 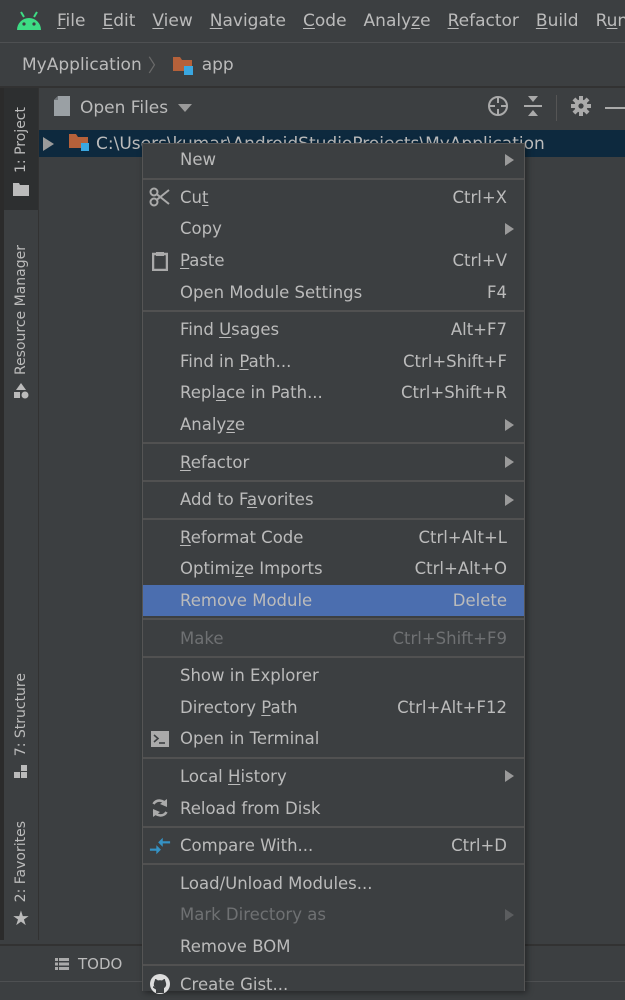 What do you see at coordinates (160, 261) in the screenshot?
I see `clipboard-icon` at bounding box center [160, 261].